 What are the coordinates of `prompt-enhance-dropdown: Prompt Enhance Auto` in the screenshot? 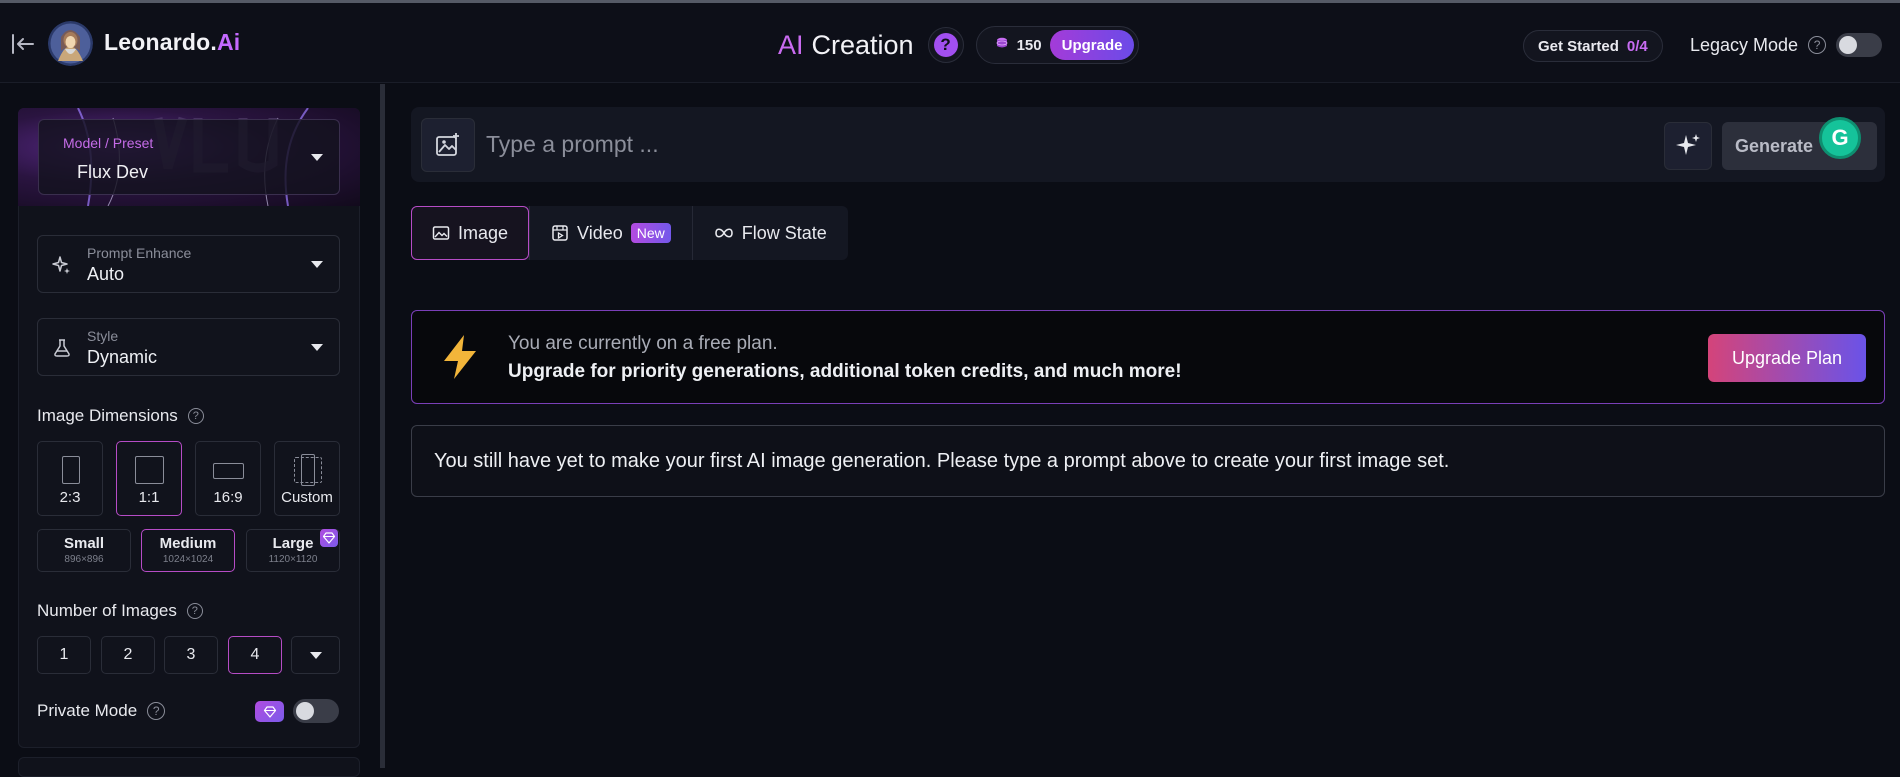 It's located at (188, 264).